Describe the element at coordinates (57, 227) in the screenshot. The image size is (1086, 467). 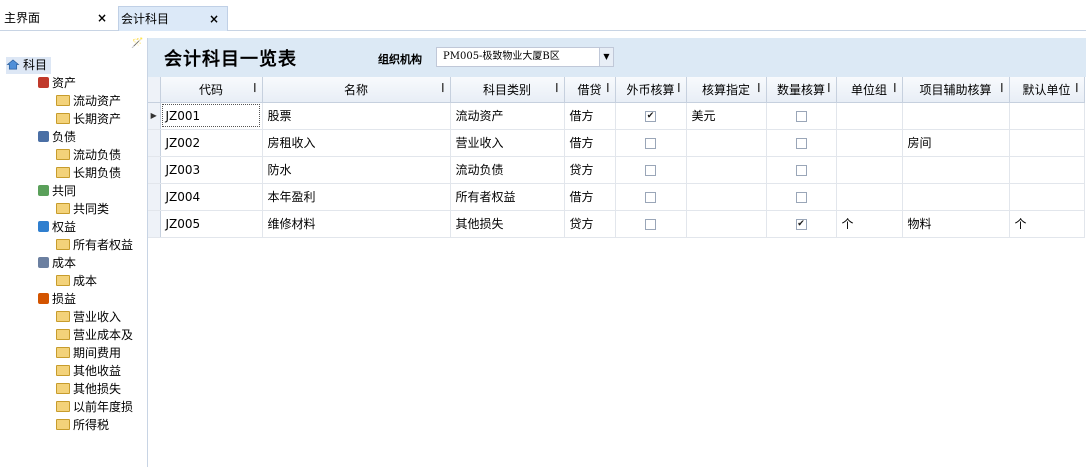
I see `tree-node: 权益` at that location.